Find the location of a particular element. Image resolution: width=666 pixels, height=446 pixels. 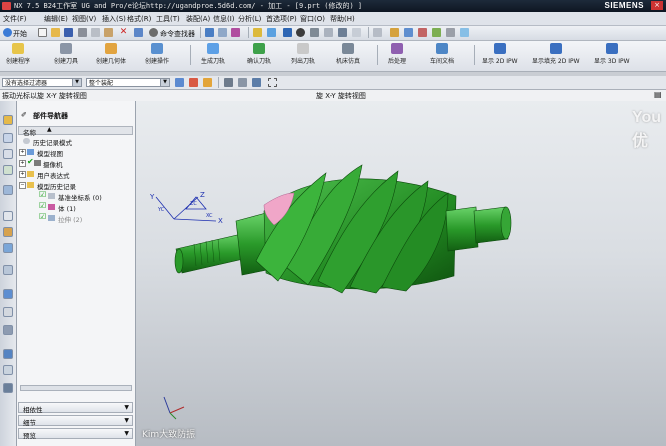

machine-tool-navigator-tab-icon is located at coordinates (8, 190).